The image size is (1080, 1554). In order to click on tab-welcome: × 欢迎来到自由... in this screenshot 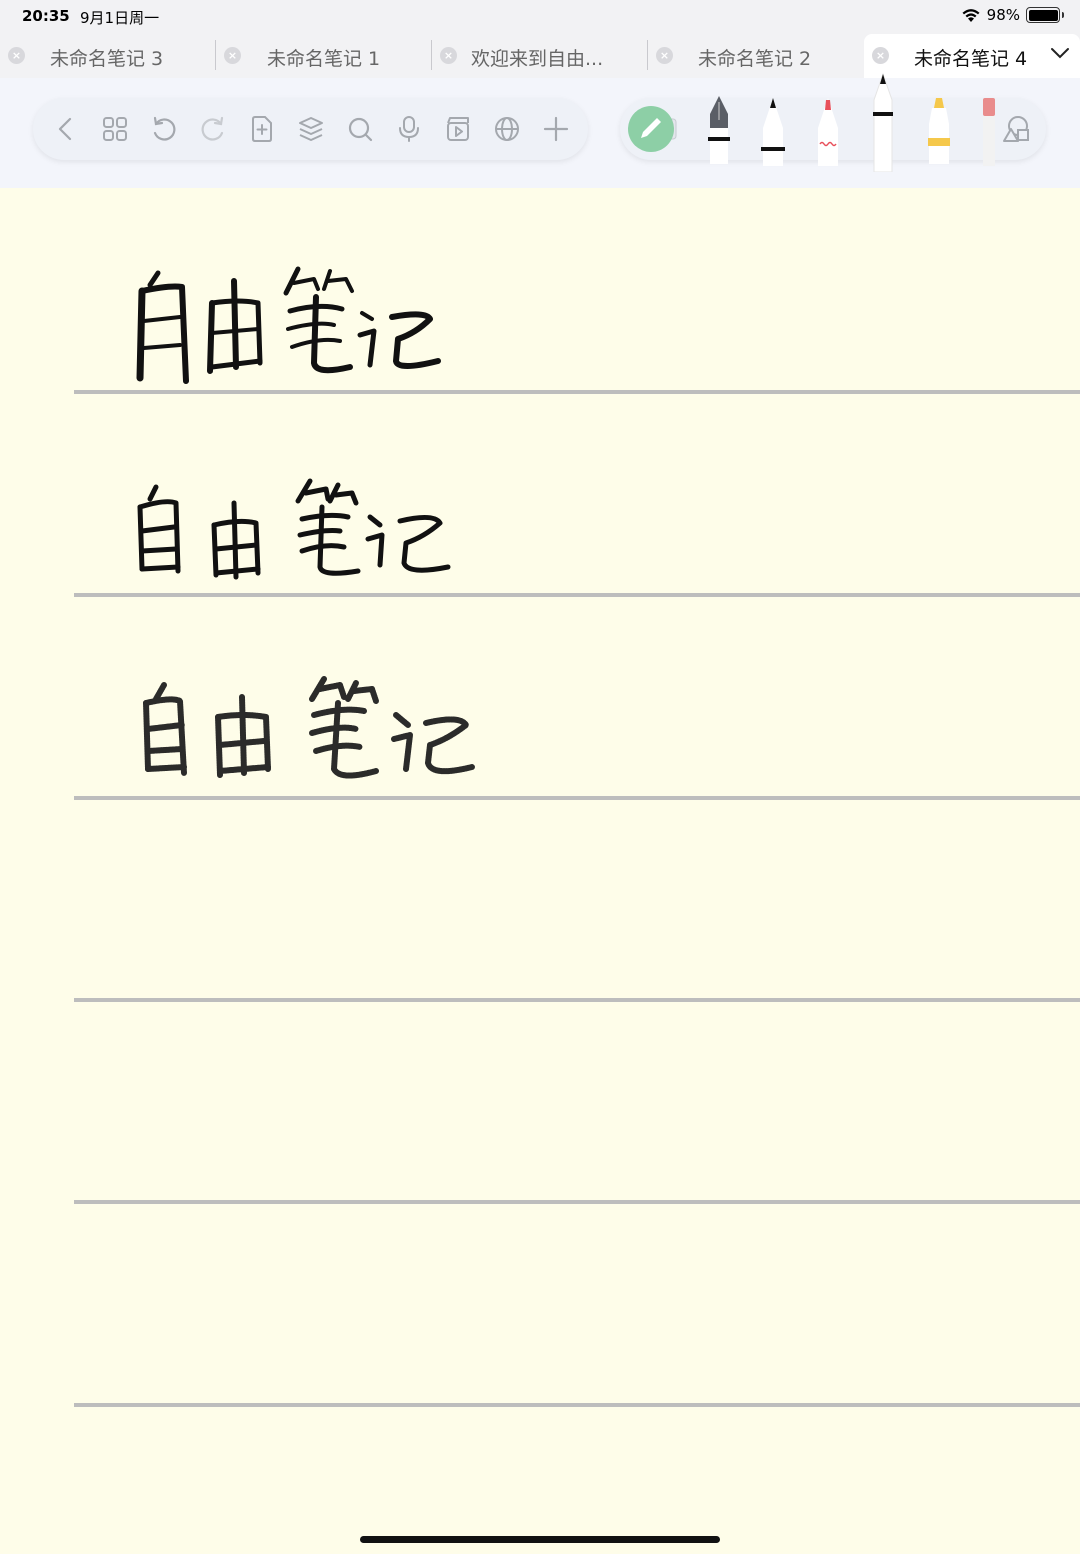, I will do `click(539, 56)`.